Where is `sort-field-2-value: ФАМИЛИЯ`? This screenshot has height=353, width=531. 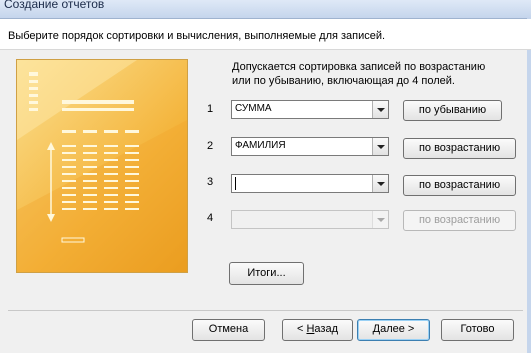
sort-field-2-value: ФАМИЛИЯ is located at coordinates (260, 145).